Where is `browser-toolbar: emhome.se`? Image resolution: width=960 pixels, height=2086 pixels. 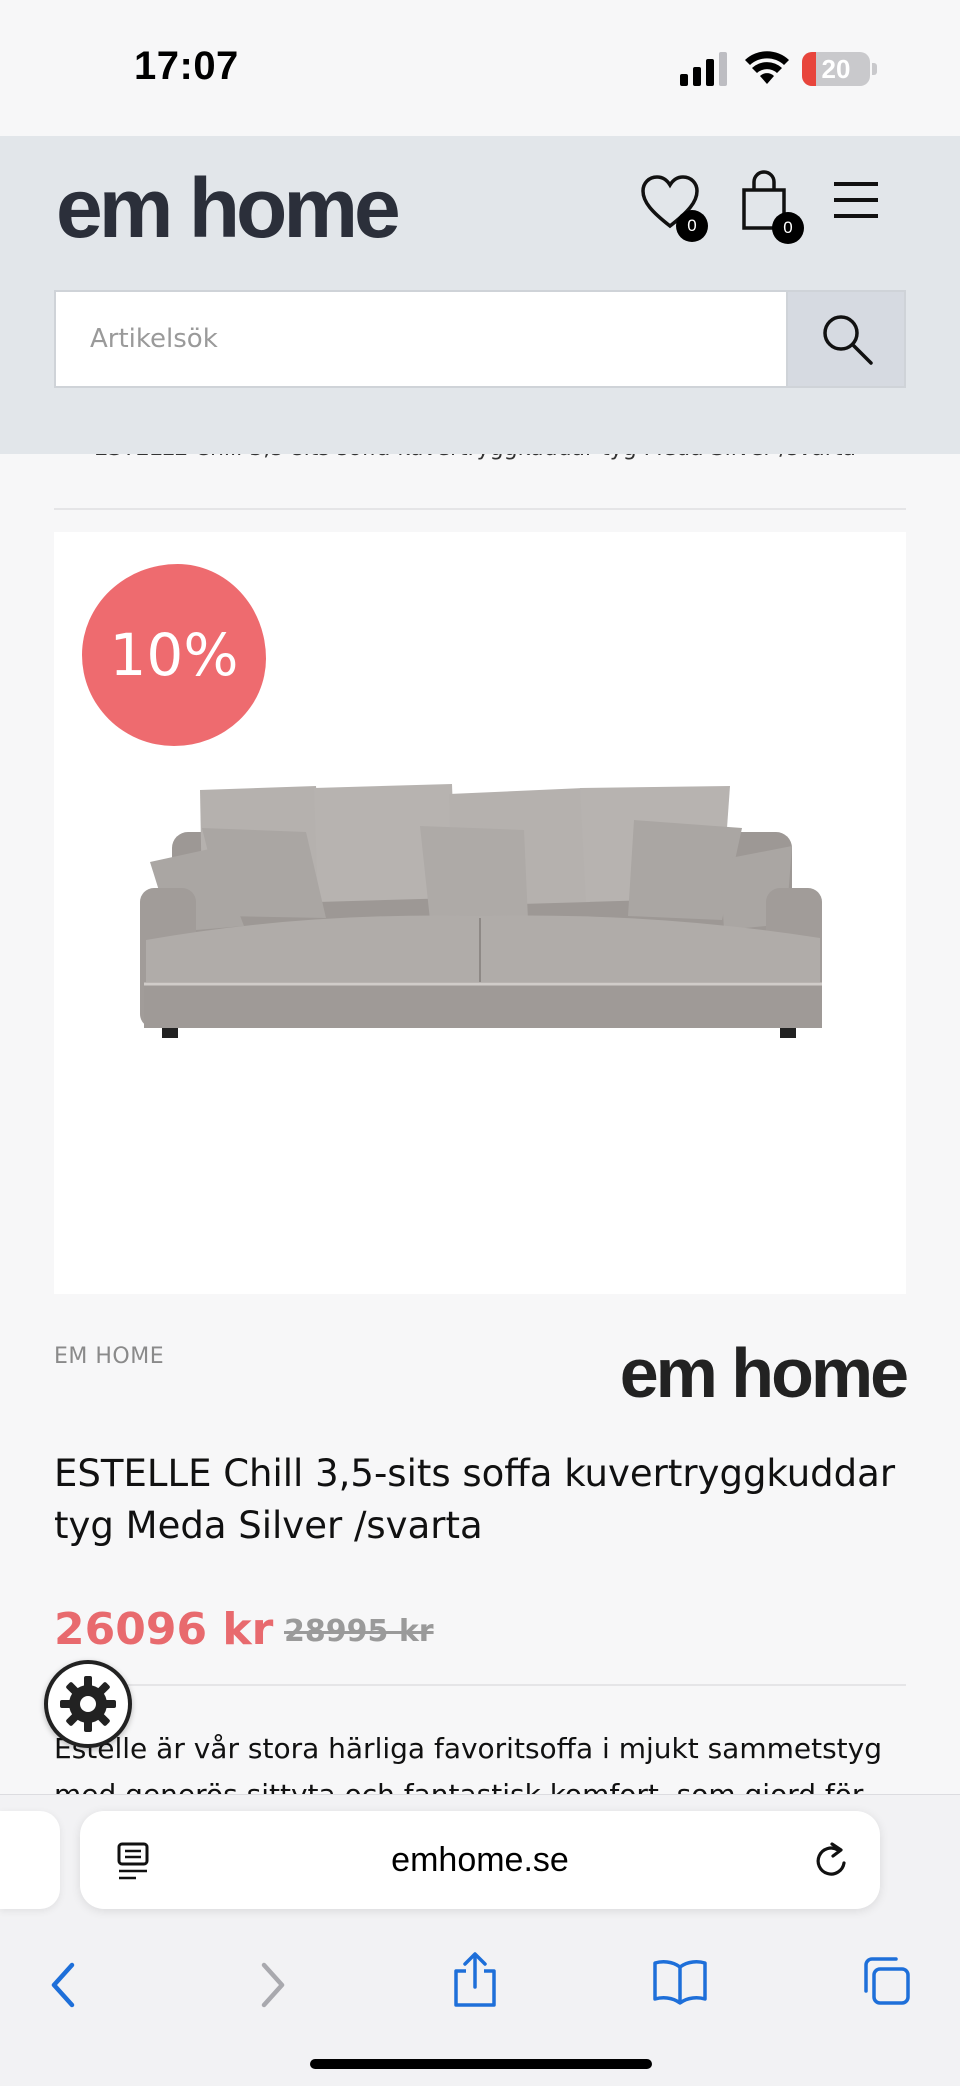 browser-toolbar: emhome.se is located at coordinates (480, 1940).